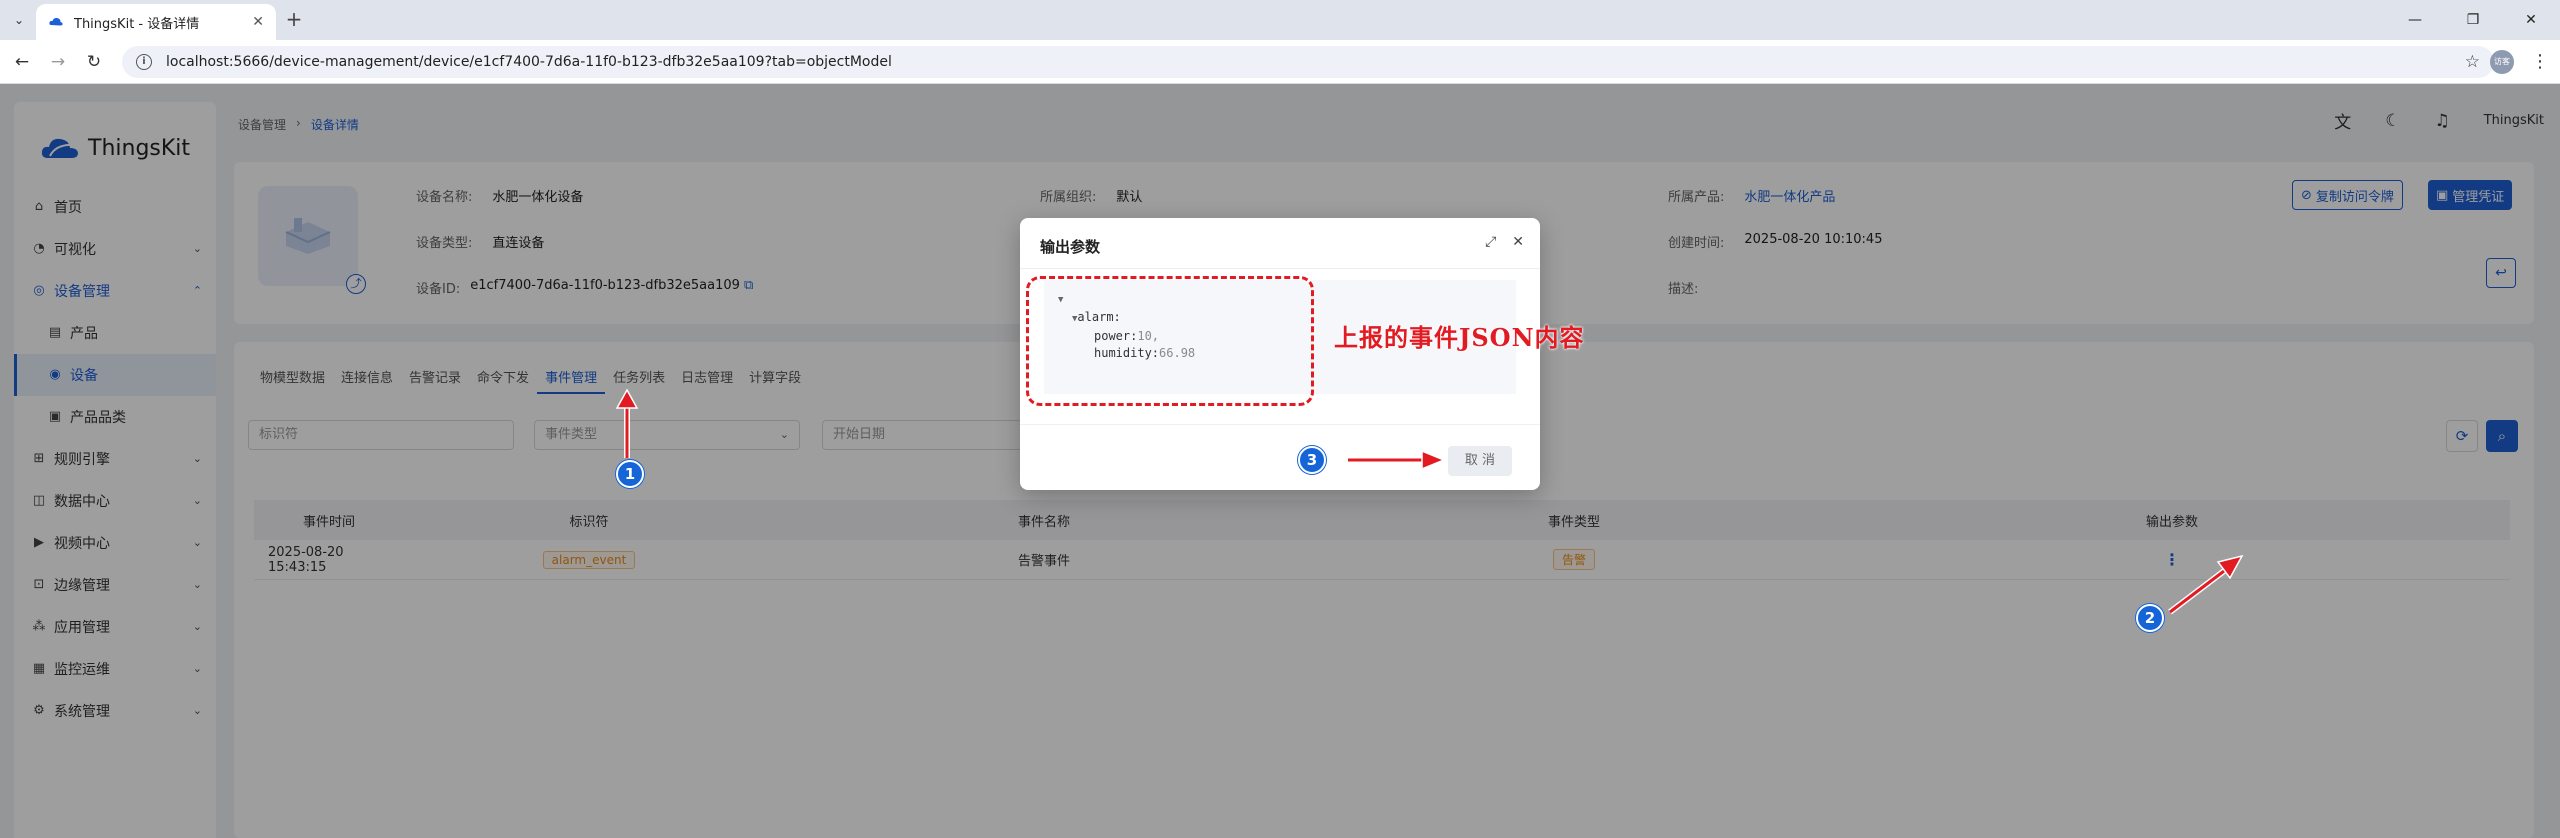 Image resolution: width=2560 pixels, height=838 pixels. What do you see at coordinates (1170, 341) in the screenshot?
I see `annotation-json-highlight` at bounding box center [1170, 341].